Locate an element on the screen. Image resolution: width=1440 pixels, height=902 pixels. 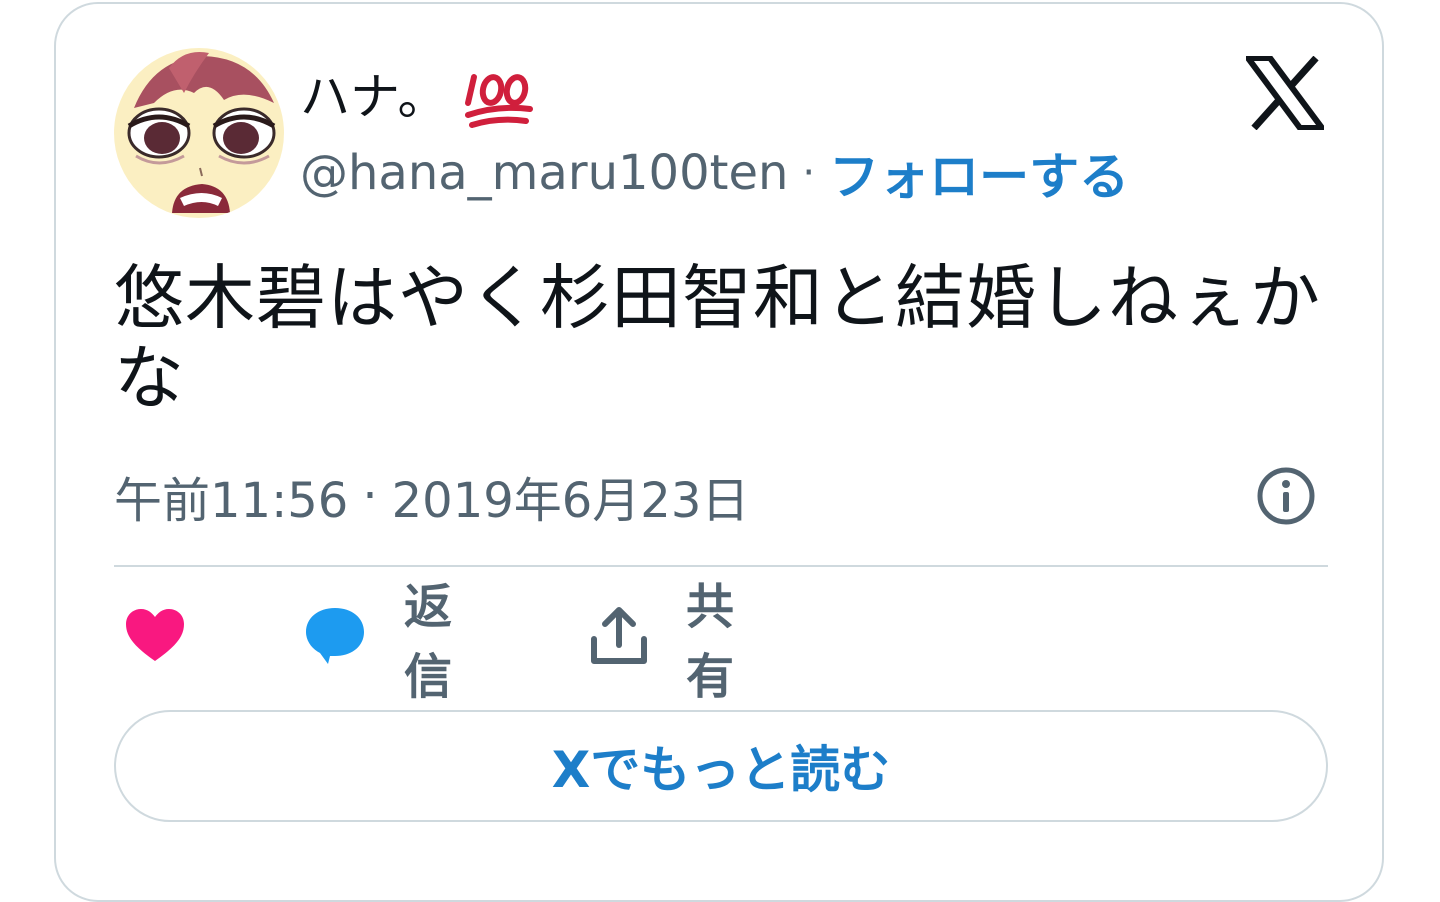
share-button: 共有 is located at coordinates (662, 642).